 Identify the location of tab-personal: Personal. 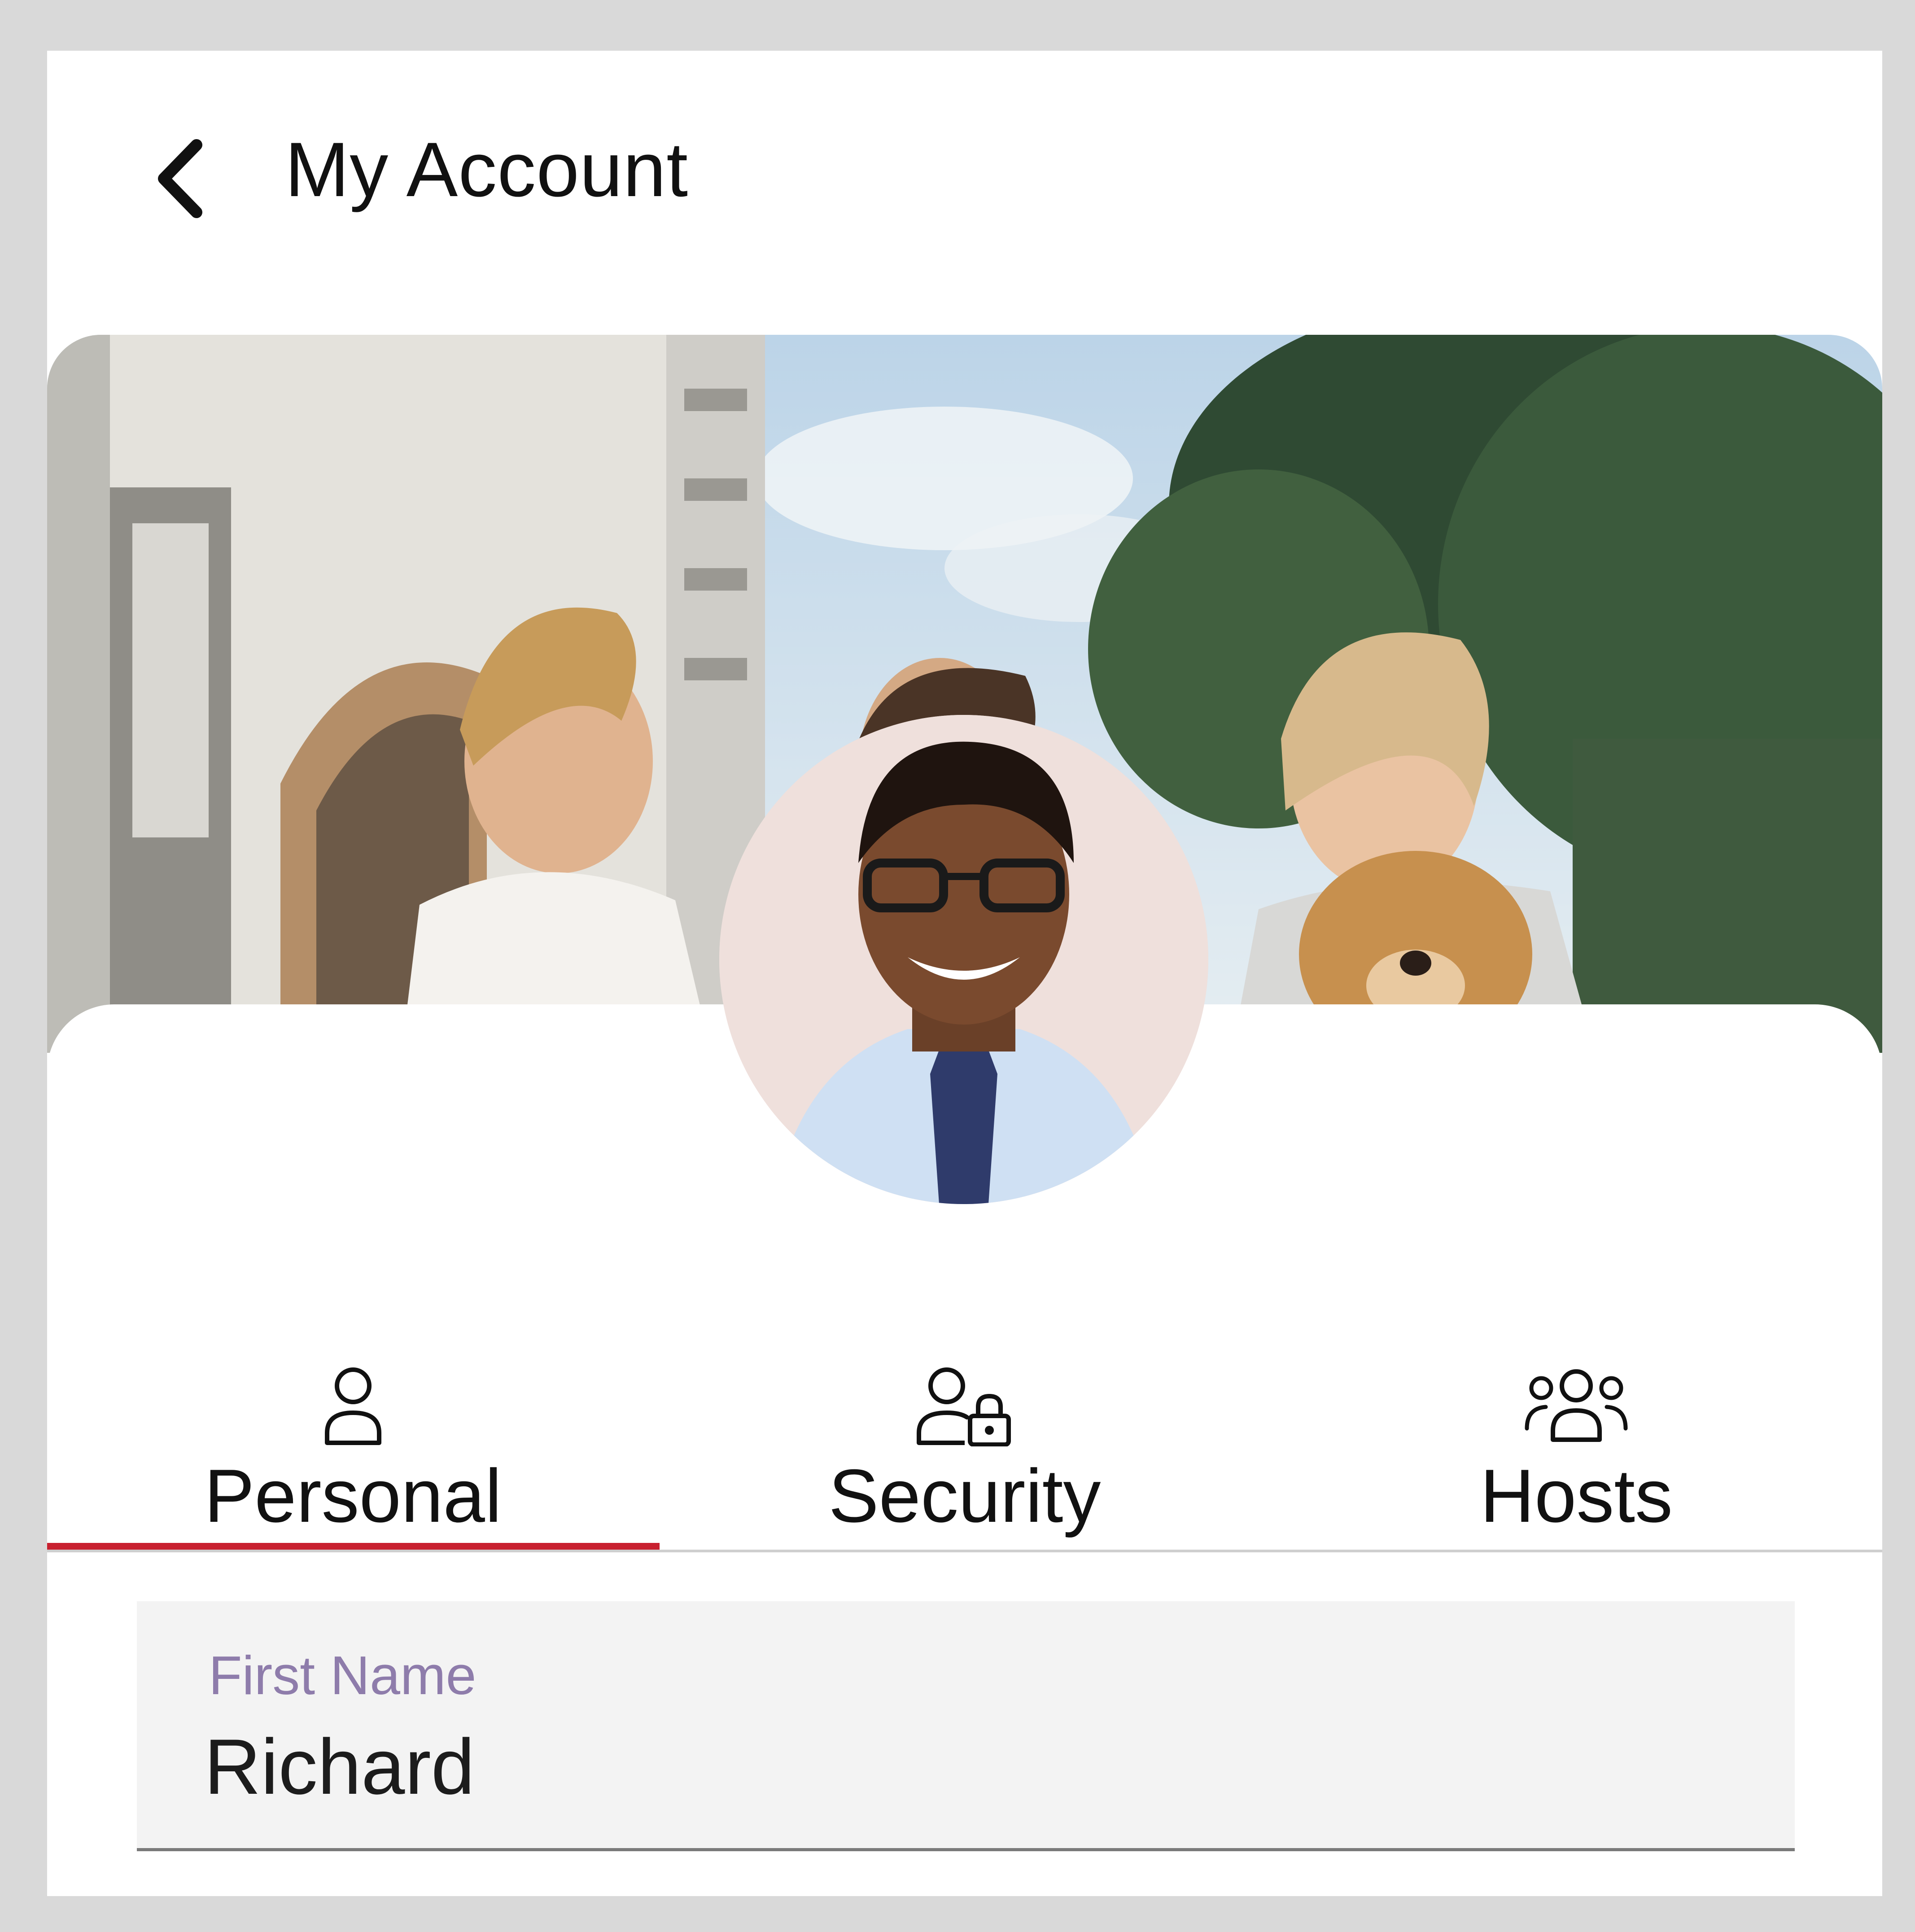
(353, 1420).